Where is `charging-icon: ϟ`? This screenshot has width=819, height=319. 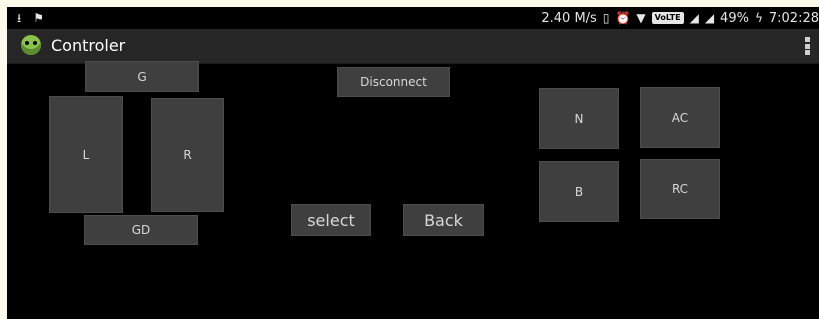
charging-icon: ϟ is located at coordinates (758, 18).